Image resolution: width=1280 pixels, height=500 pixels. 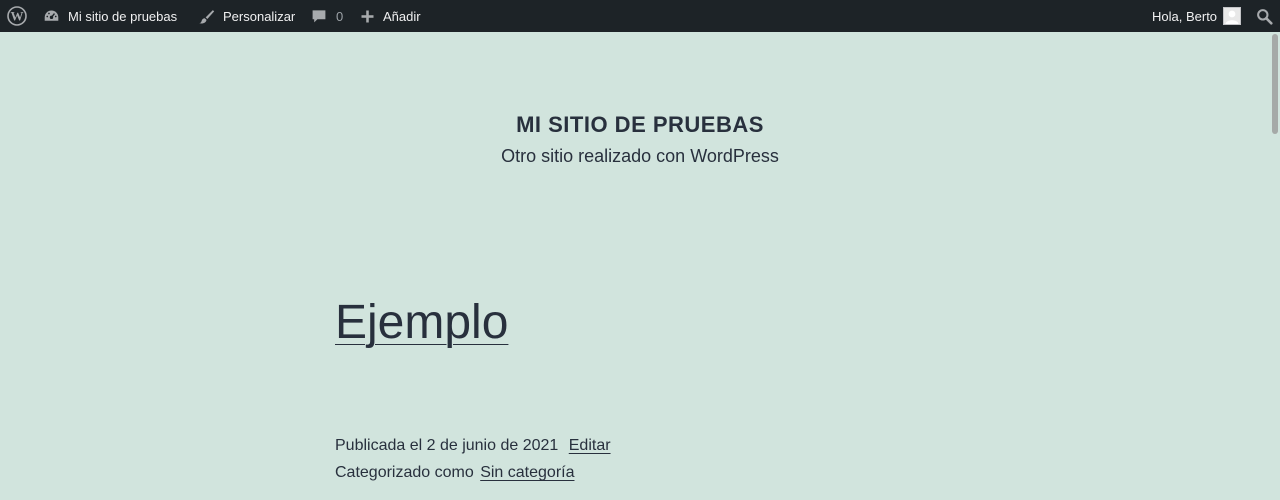 What do you see at coordinates (206, 16) in the screenshot?
I see `paintbrush-icon` at bounding box center [206, 16].